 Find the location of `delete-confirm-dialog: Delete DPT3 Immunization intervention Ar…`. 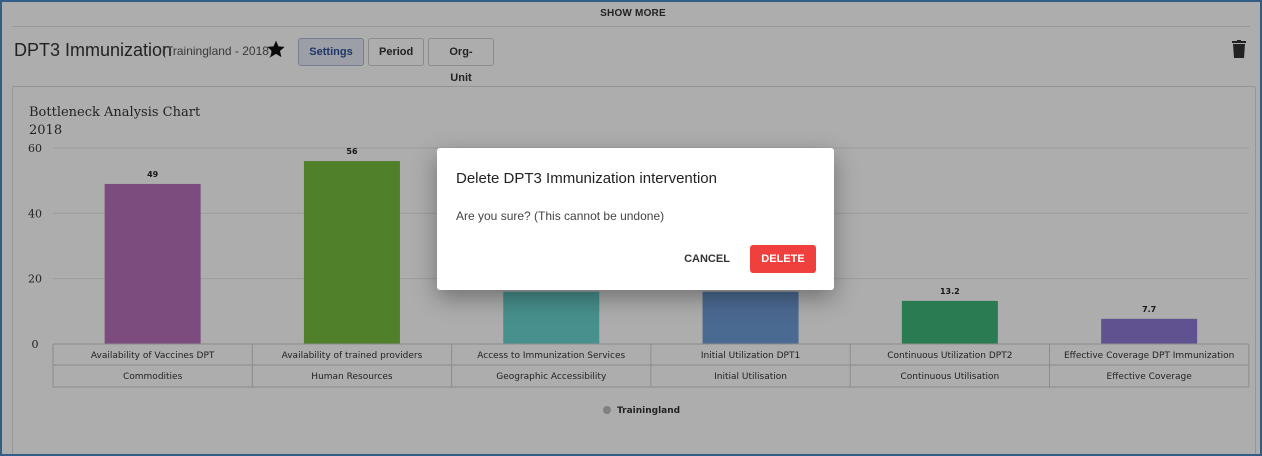

delete-confirm-dialog: Delete DPT3 Immunization intervention Ar… is located at coordinates (635, 219).